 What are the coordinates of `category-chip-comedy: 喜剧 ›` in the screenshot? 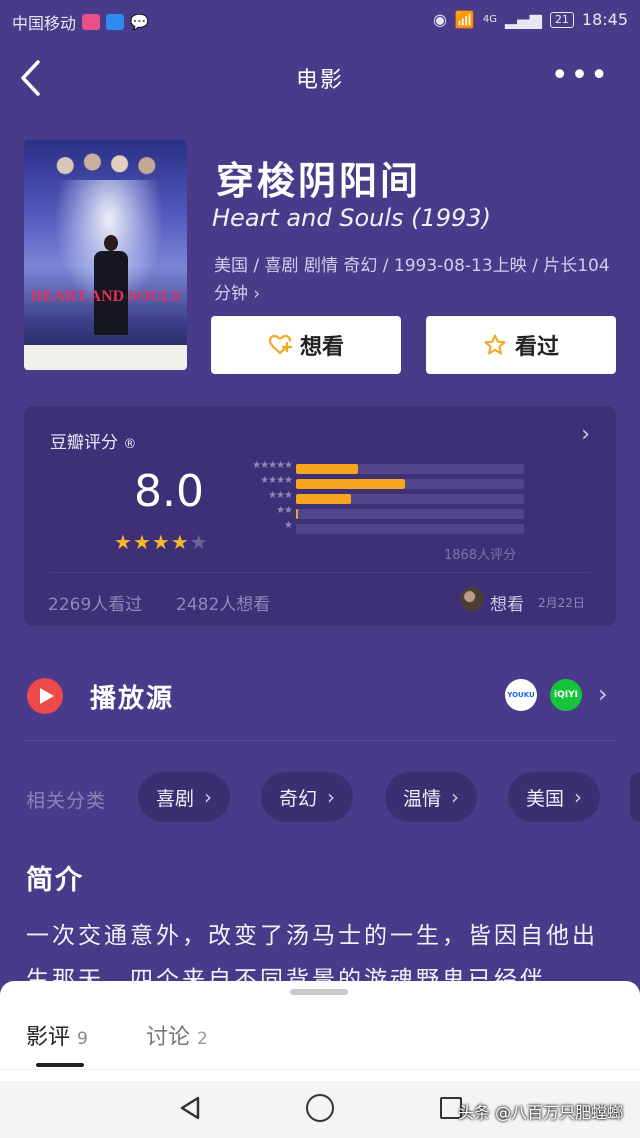 It's located at (184, 797).